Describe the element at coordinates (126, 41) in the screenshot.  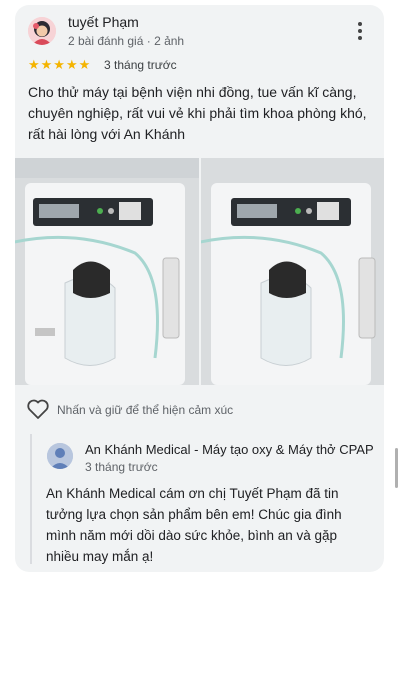
I see `reviewer-meta: 2 bài đánh giá · 2 ảnh` at that location.